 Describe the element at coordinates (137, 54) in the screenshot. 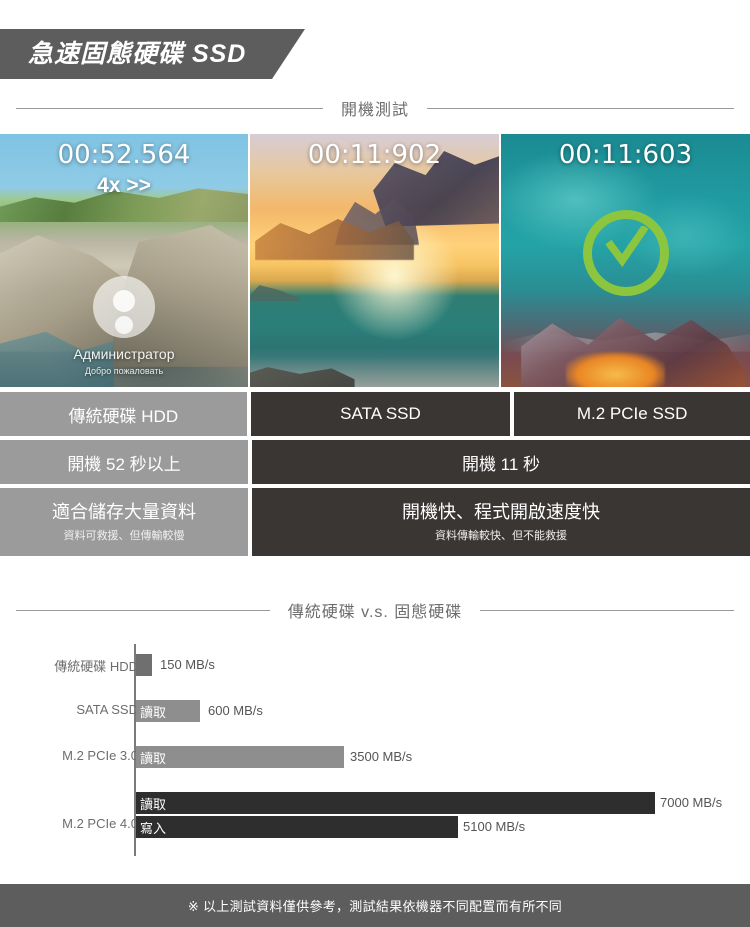

I see `banner-title: 急速固態硬碟 SSD` at that location.